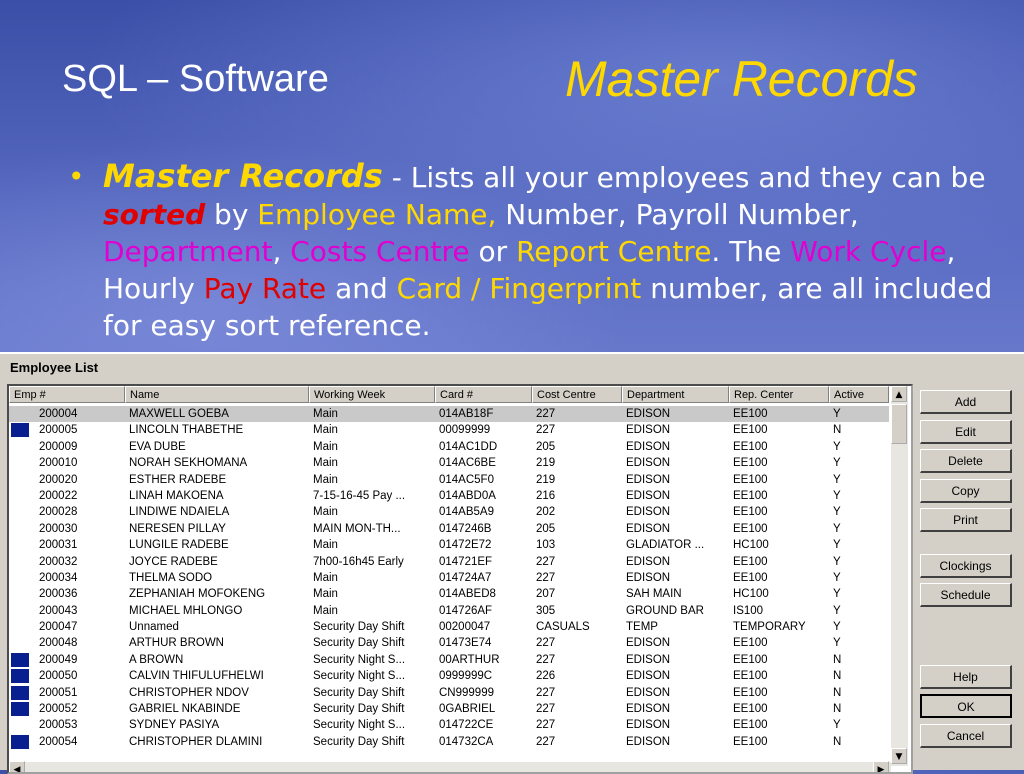  What do you see at coordinates (58, 495) in the screenshot?
I see `cell-emp: 200022` at bounding box center [58, 495].